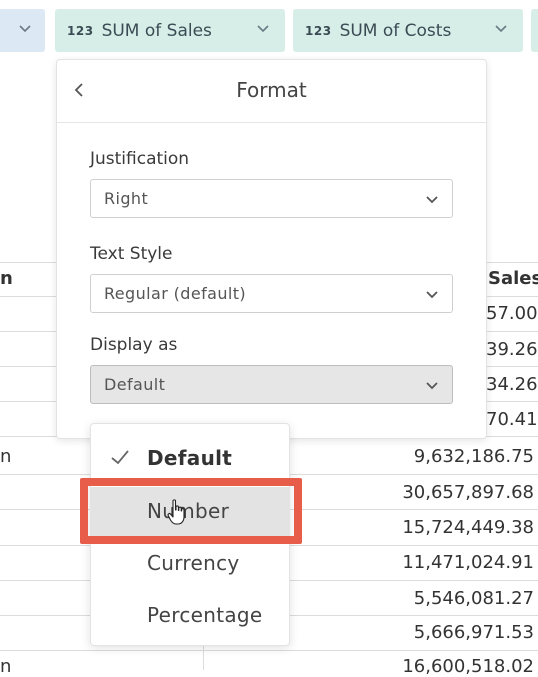  I want to click on menu-item-percentage: Percentage, so click(190, 616).